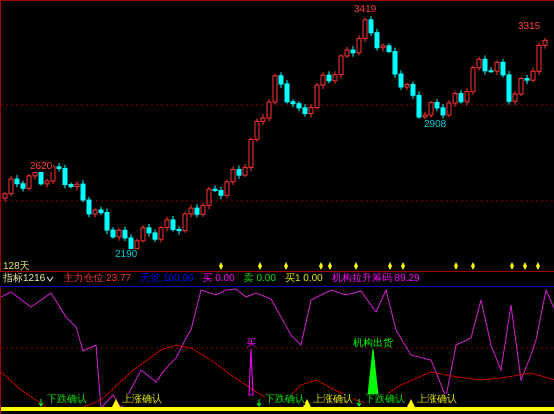 The width and height of the screenshot is (554, 414). Describe the element at coordinates (435, 124) in the screenshot. I see `price-label: 2908` at that location.